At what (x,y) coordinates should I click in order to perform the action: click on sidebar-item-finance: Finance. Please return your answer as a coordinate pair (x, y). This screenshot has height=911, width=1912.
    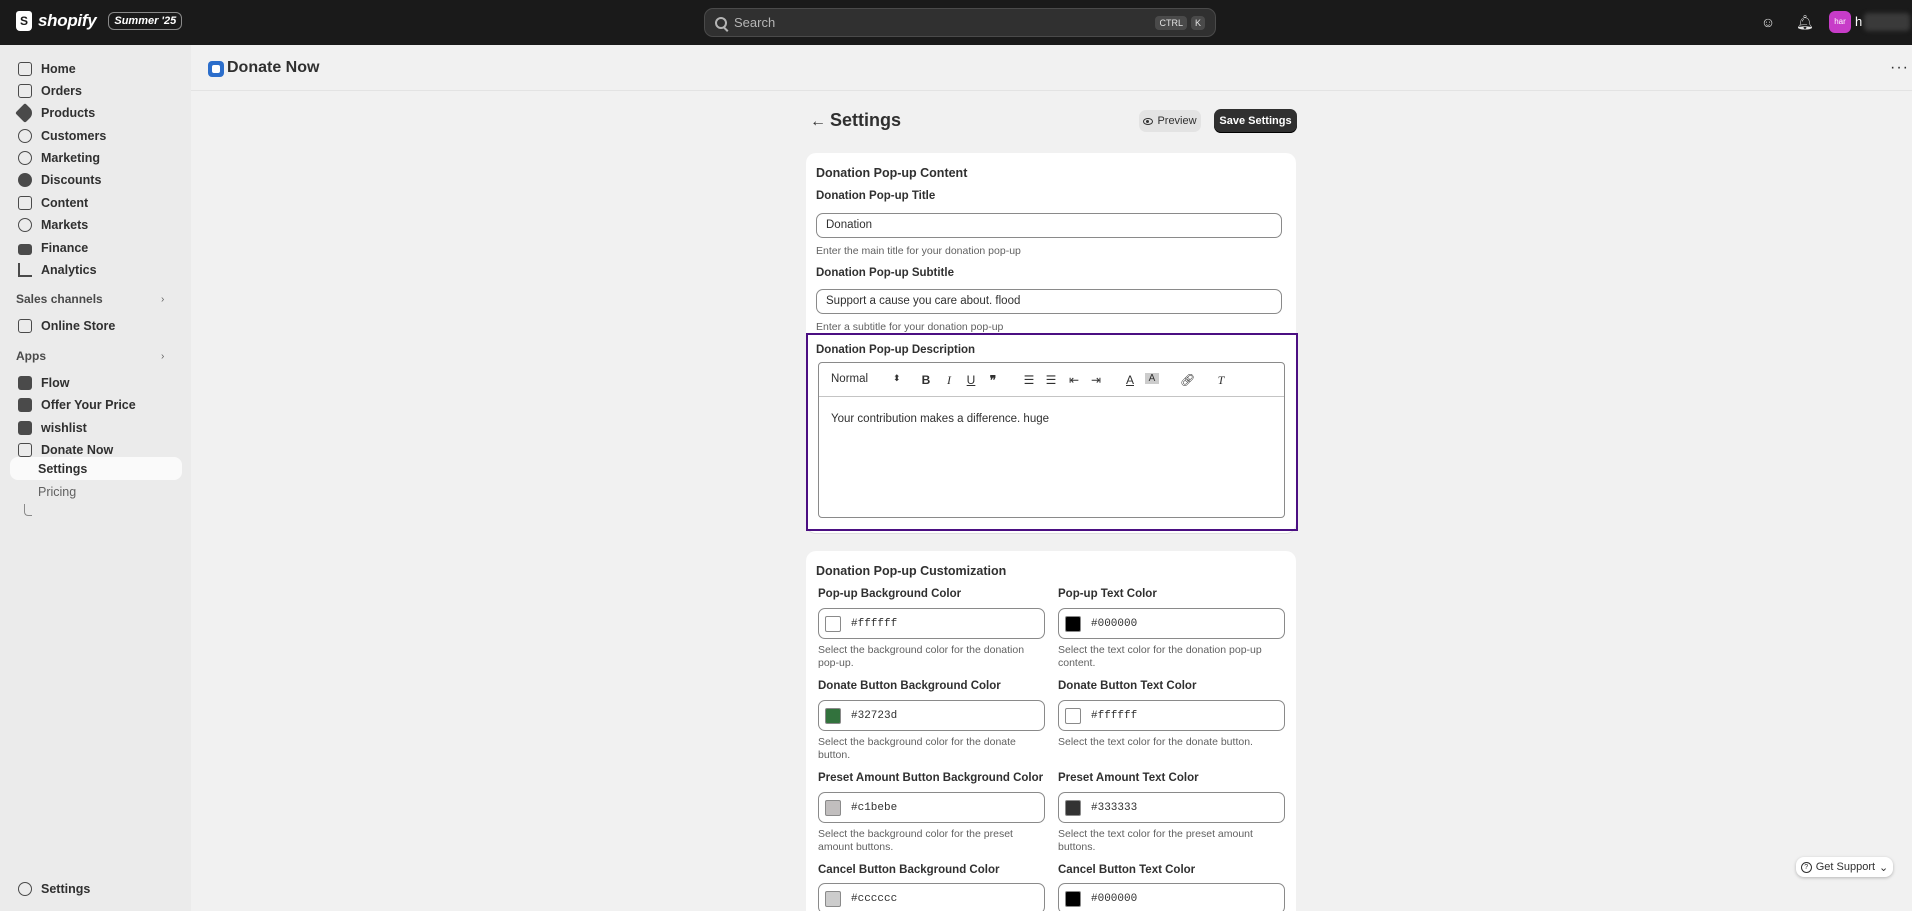
    Looking at the image, I should click on (96, 248).